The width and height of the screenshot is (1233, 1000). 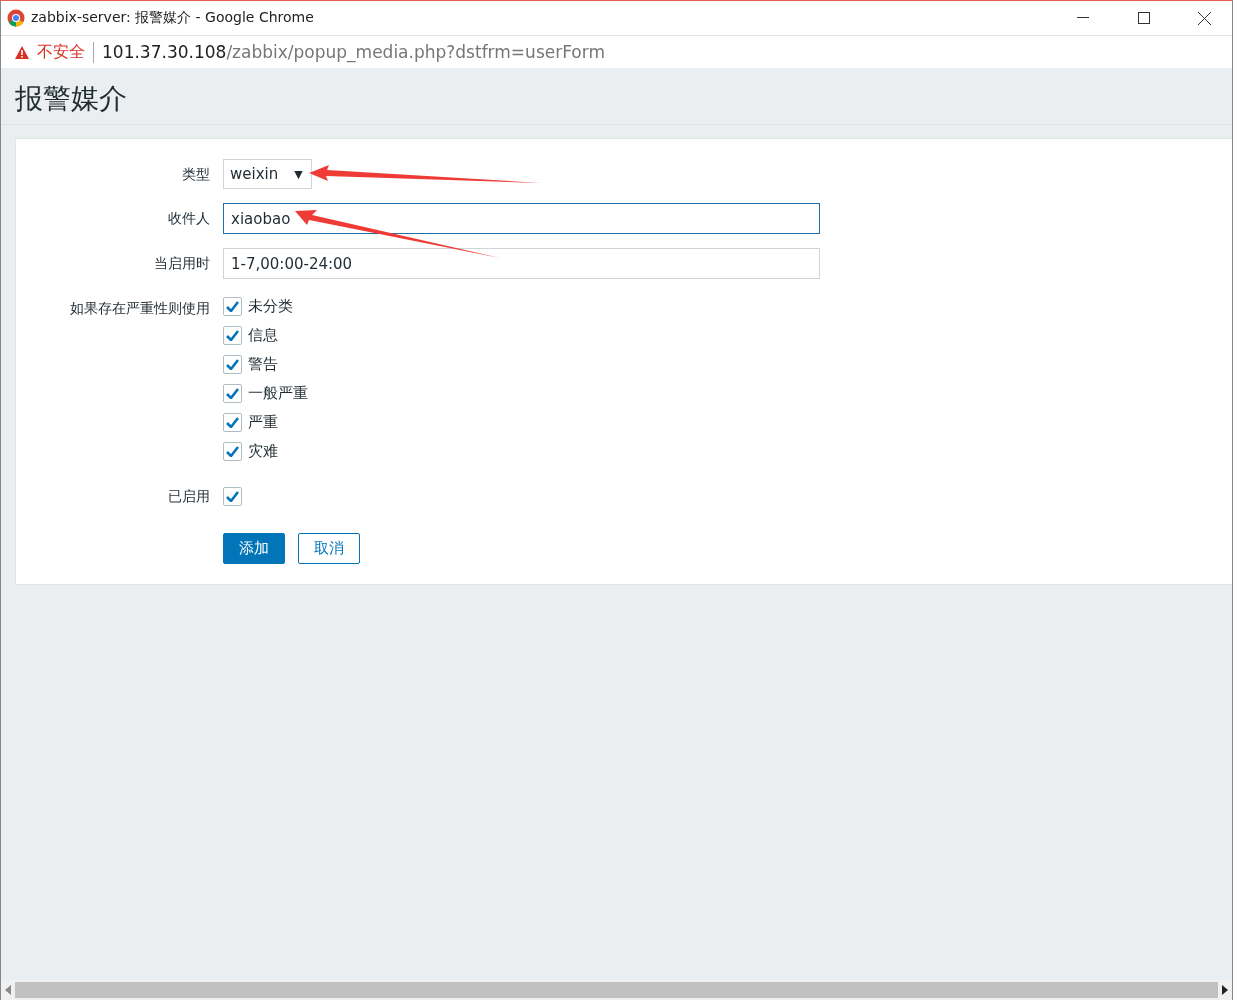 What do you see at coordinates (8, 990) in the screenshot?
I see `scroll-left-icon` at bounding box center [8, 990].